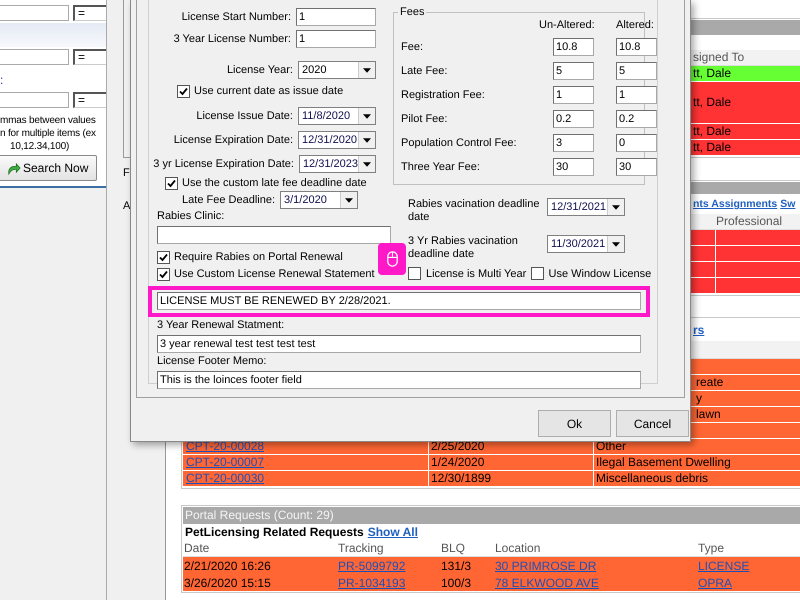 The width and height of the screenshot is (800, 600). Describe the element at coordinates (586, 244) in the screenshot. I see `date-picker: 11/30/2021` at that location.